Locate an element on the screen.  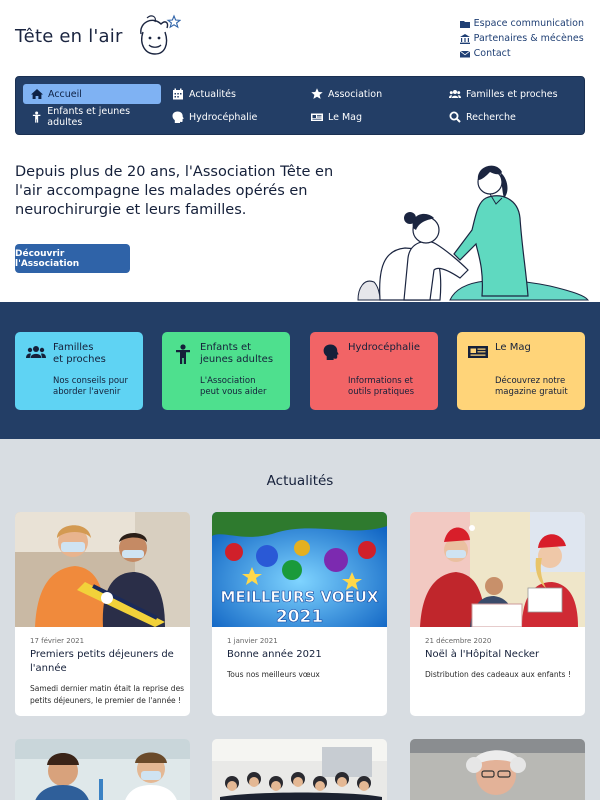
hero-illustration is located at coordinates (473, 233).